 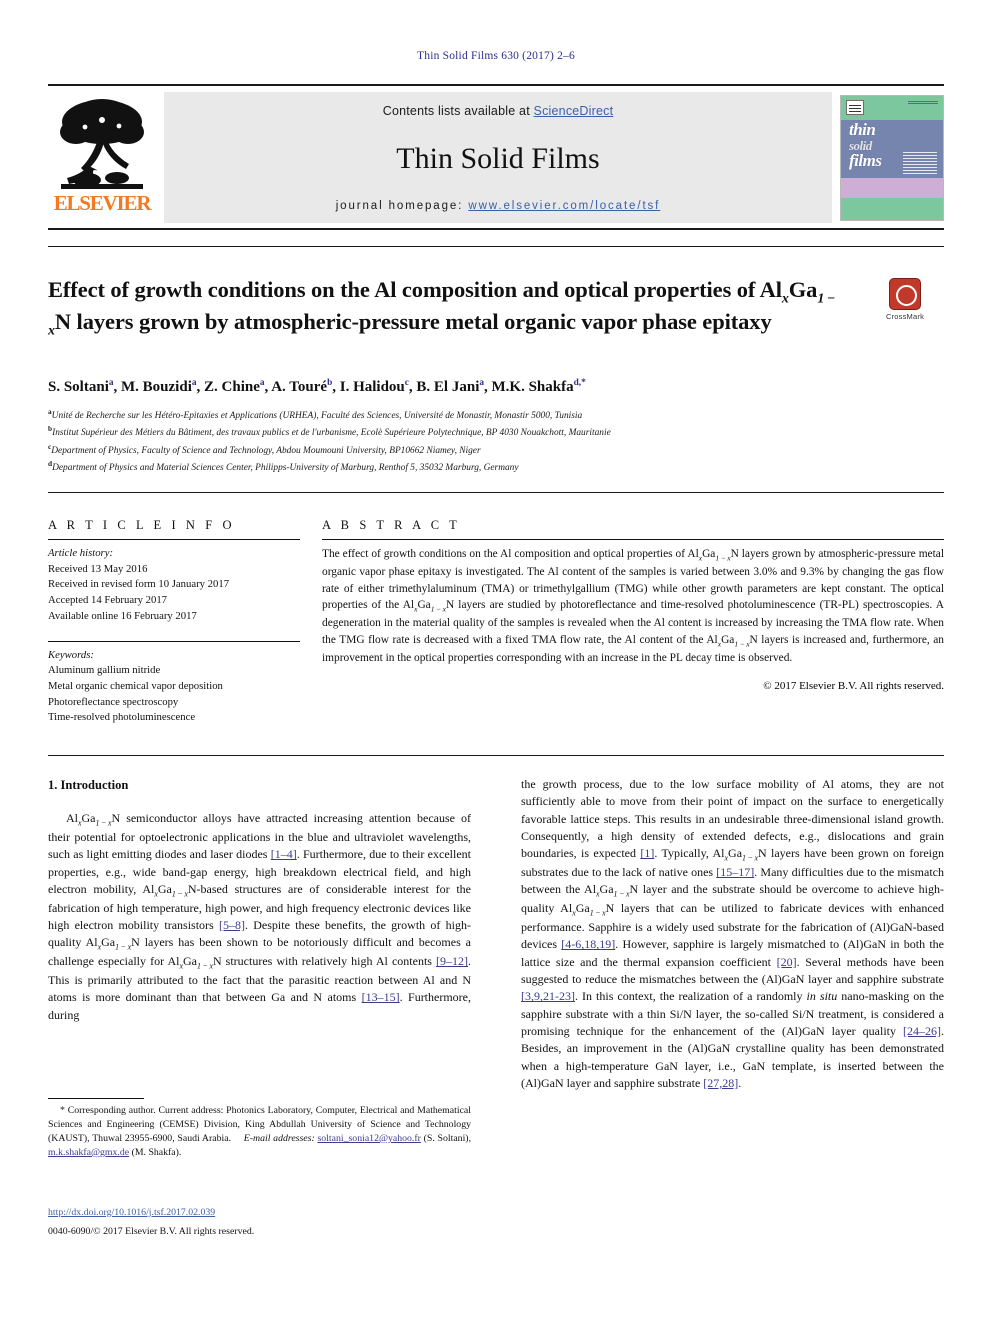 I want to click on elsevier-tree-icon, so click(x=102, y=144).